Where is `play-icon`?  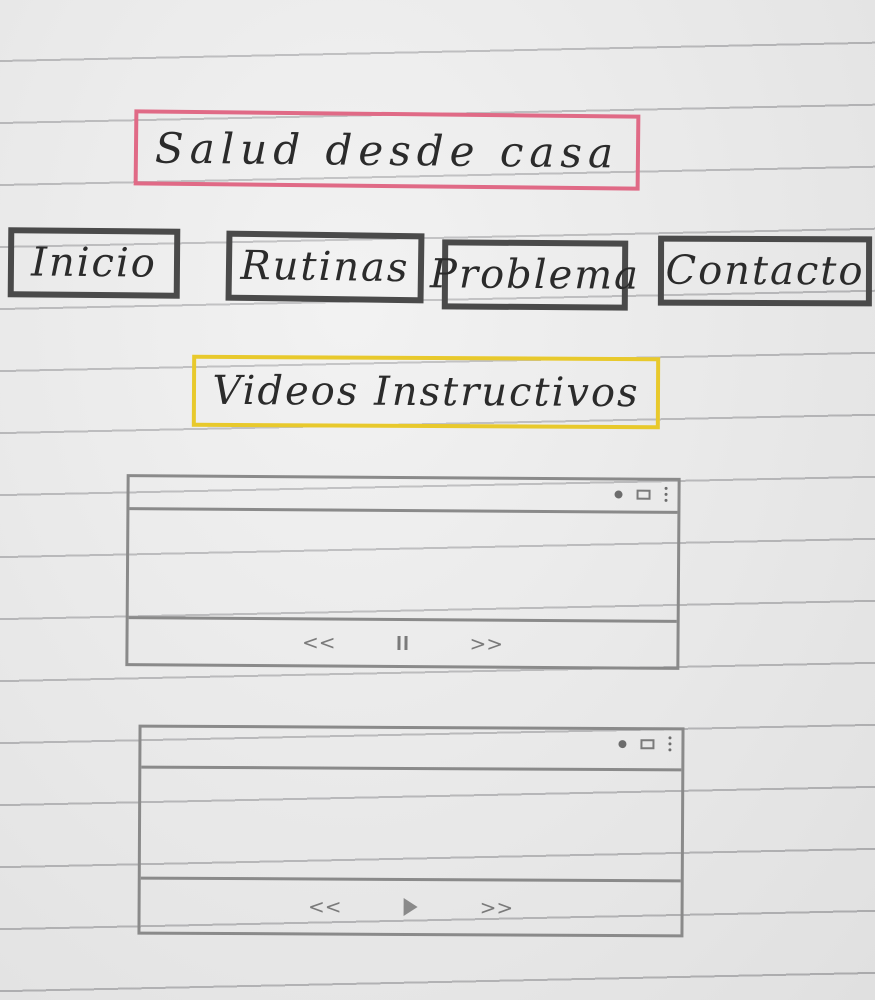
play-icon is located at coordinates (410, 907).